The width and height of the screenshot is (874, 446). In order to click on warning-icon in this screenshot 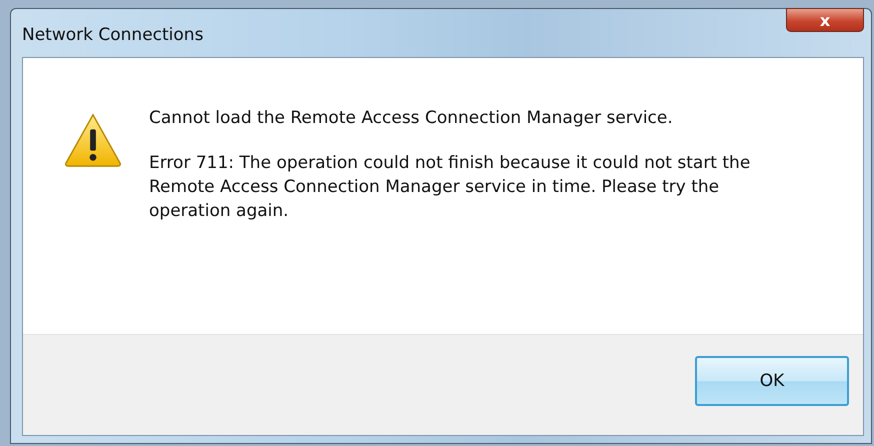, I will do `click(93, 140)`.